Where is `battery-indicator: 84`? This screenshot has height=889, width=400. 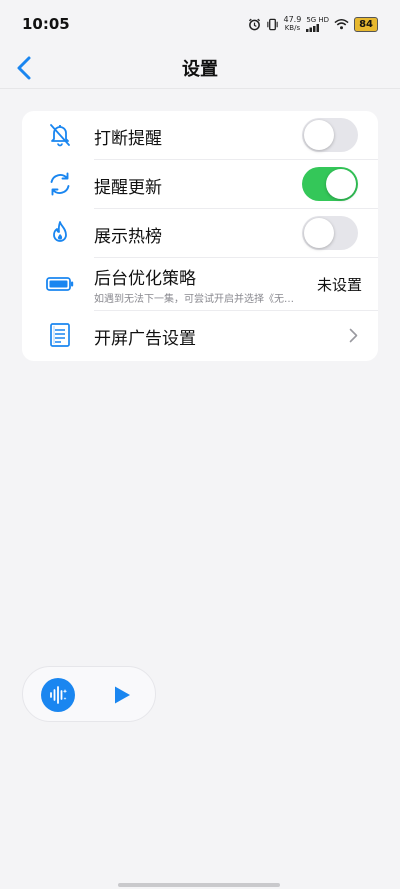 battery-indicator: 84 is located at coordinates (366, 24).